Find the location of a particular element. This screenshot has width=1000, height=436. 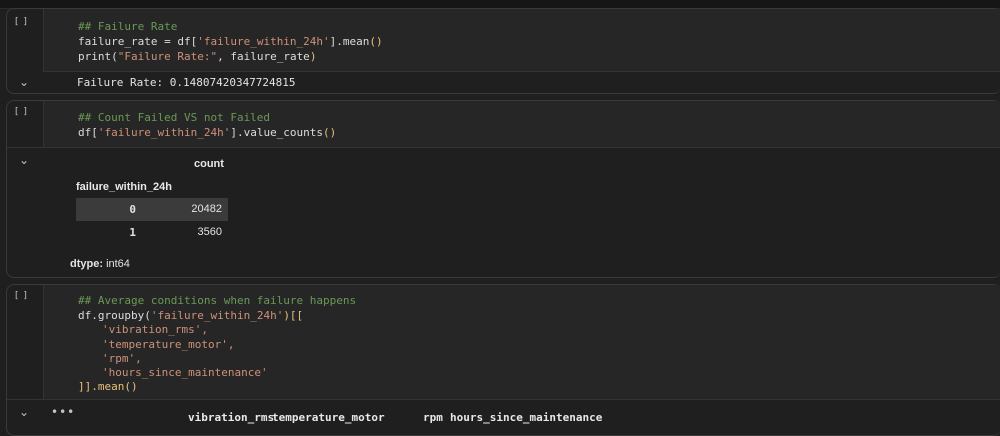

stdout-text: Failure Rate: 0.14807420347724815 is located at coordinates (186, 82).